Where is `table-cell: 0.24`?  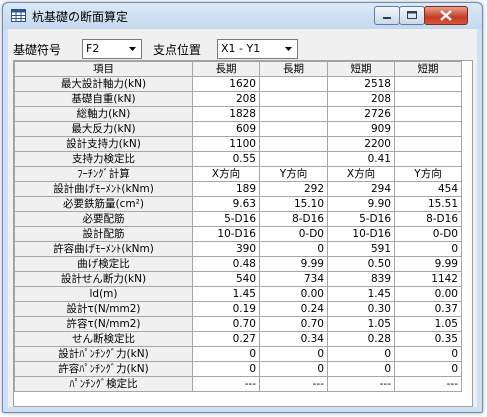 table-cell: 0.24 is located at coordinates (293, 309).